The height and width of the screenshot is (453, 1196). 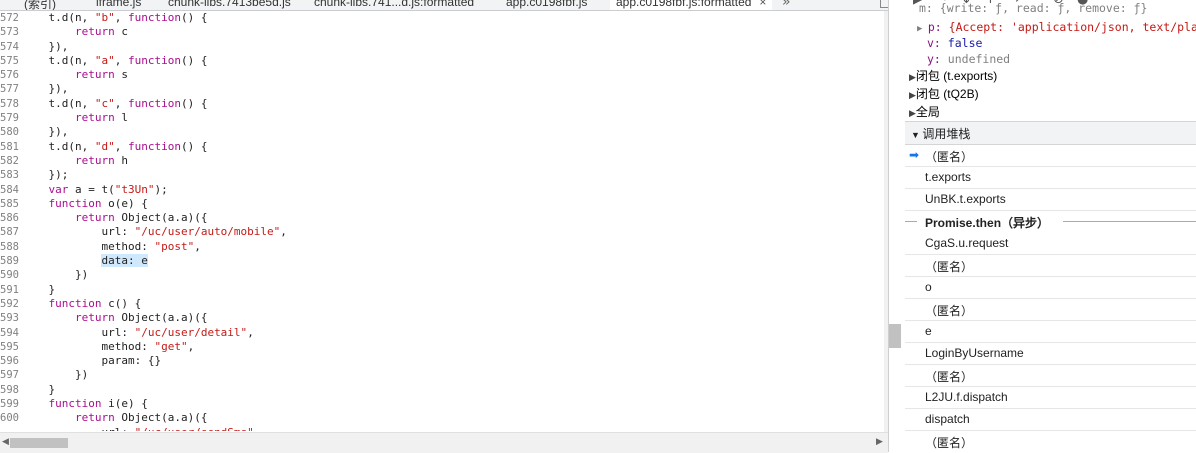 What do you see at coordinates (11, 147) in the screenshot?
I see `line-number: 581` at bounding box center [11, 147].